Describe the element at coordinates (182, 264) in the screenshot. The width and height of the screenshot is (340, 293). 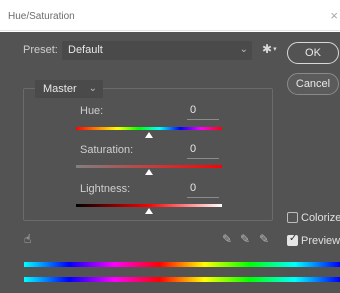
I see `input-spectrum-bar` at that location.